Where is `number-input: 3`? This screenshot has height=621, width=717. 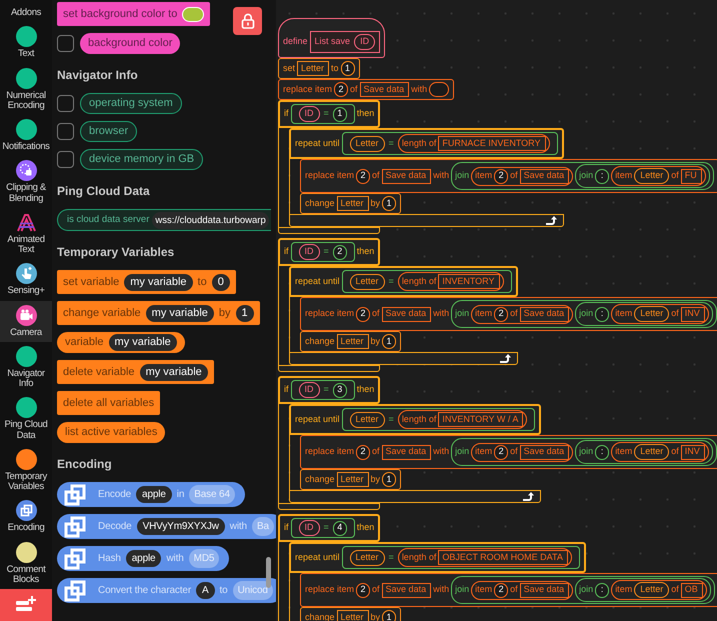
number-input: 3 is located at coordinates (339, 390).